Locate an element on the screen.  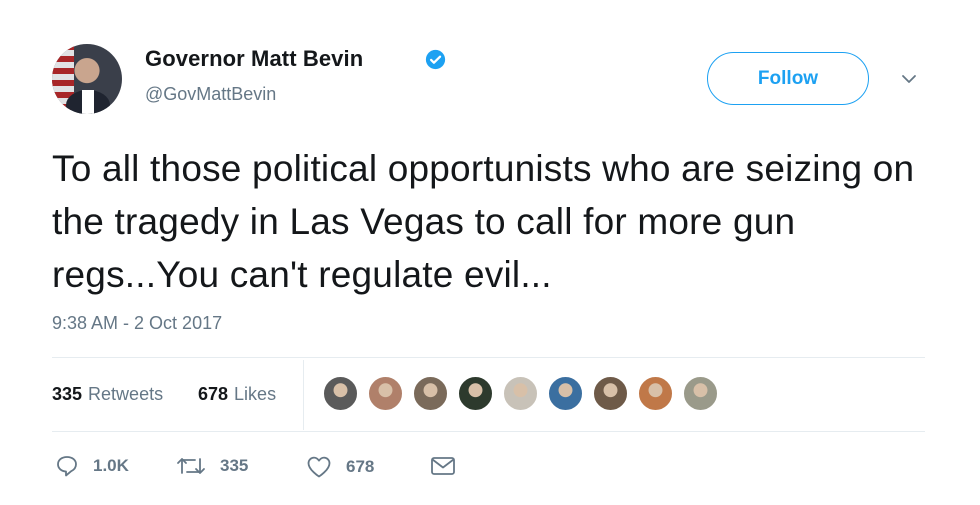
tweet-timestamp: 9:38 AM - 2 Oct 2017 is located at coordinates (137, 323).